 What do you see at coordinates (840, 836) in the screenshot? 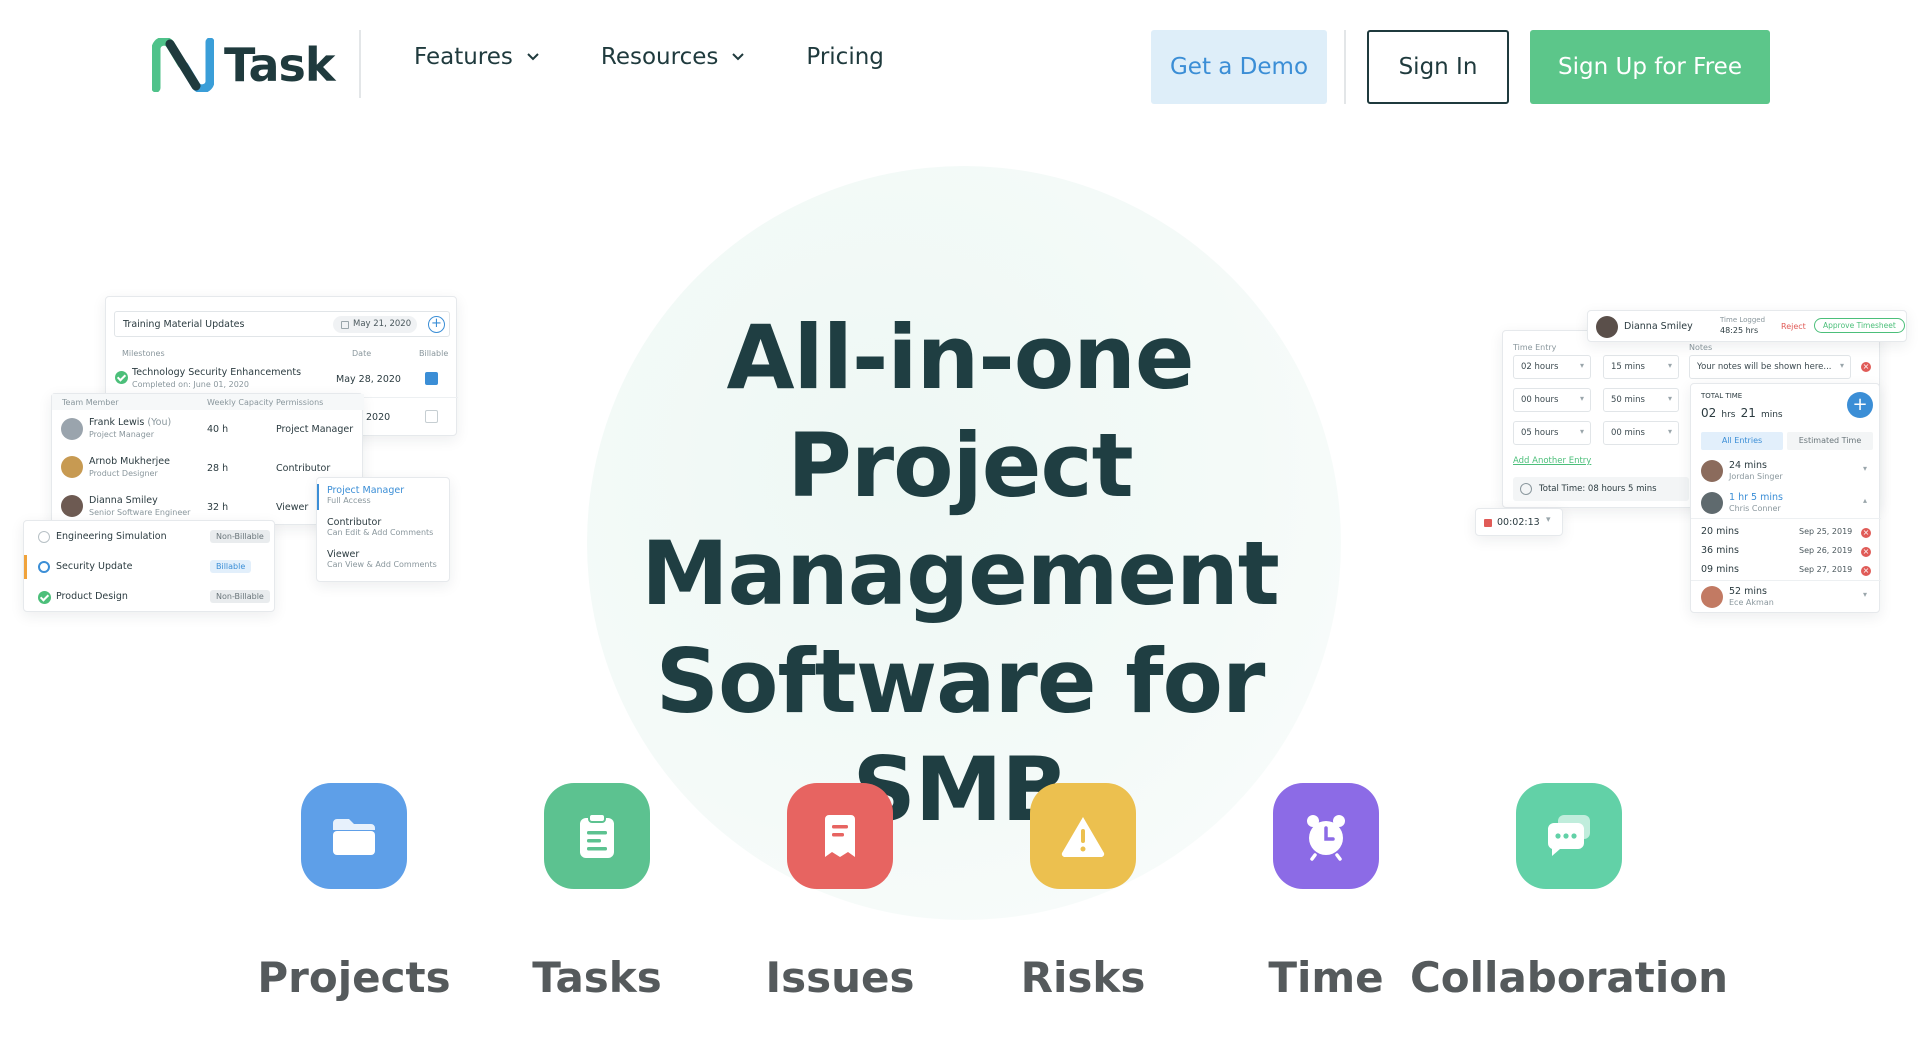
I see `ticket-icon` at bounding box center [840, 836].